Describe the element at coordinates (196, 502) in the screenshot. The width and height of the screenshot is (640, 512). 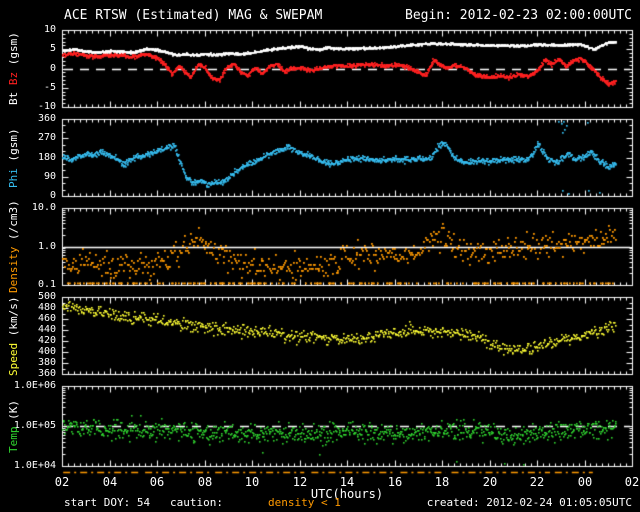
I see `caution-label: caution:` at that location.